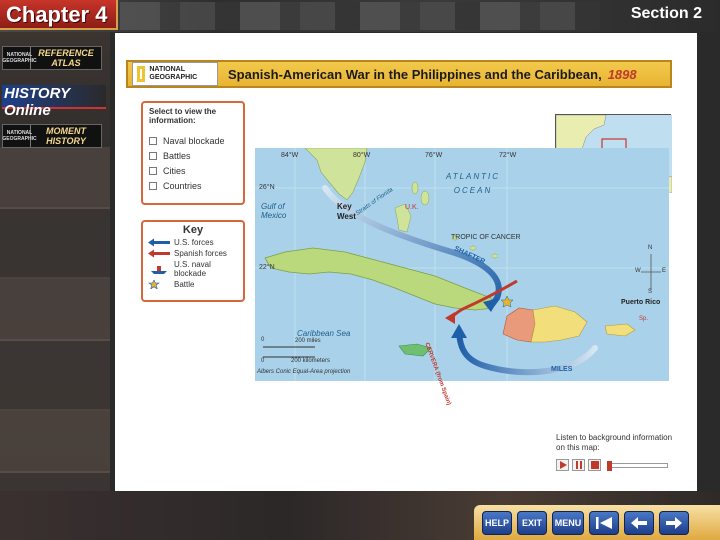 This screenshot has height=540, width=720. I want to click on lon-label-80: 80°W, so click(362, 155).